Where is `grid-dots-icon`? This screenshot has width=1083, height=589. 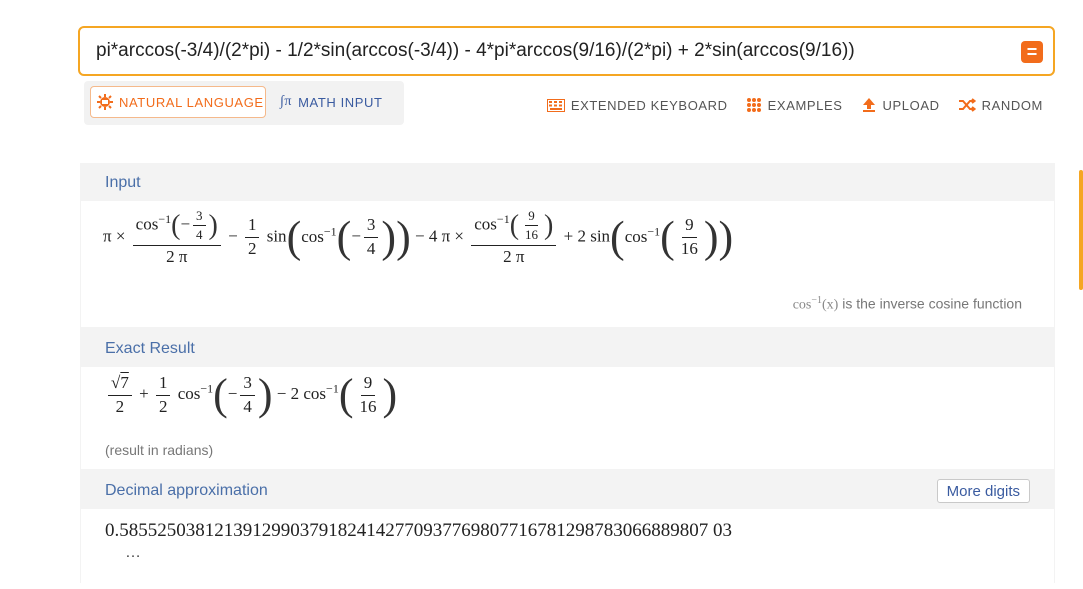 grid-dots-icon is located at coordinates (754, 105).